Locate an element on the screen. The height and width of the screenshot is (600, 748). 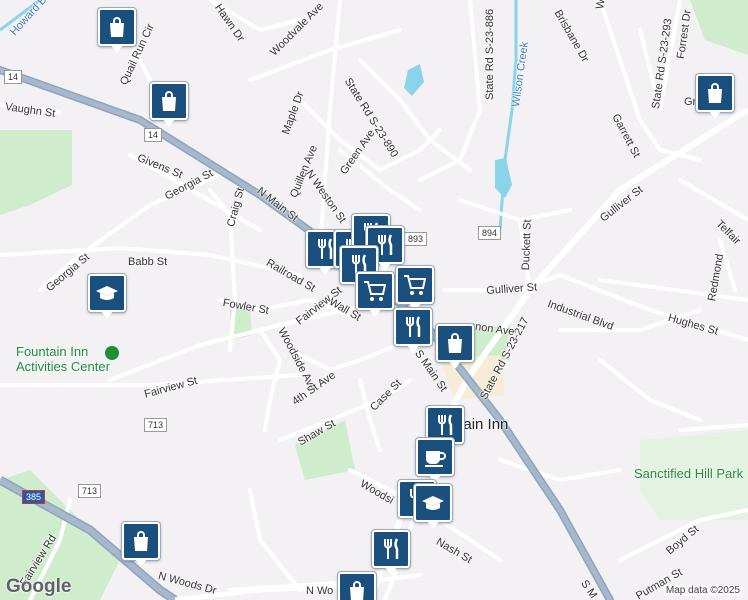
road-label-duckett-st: Duckett St is located at coordinates (527, 245).